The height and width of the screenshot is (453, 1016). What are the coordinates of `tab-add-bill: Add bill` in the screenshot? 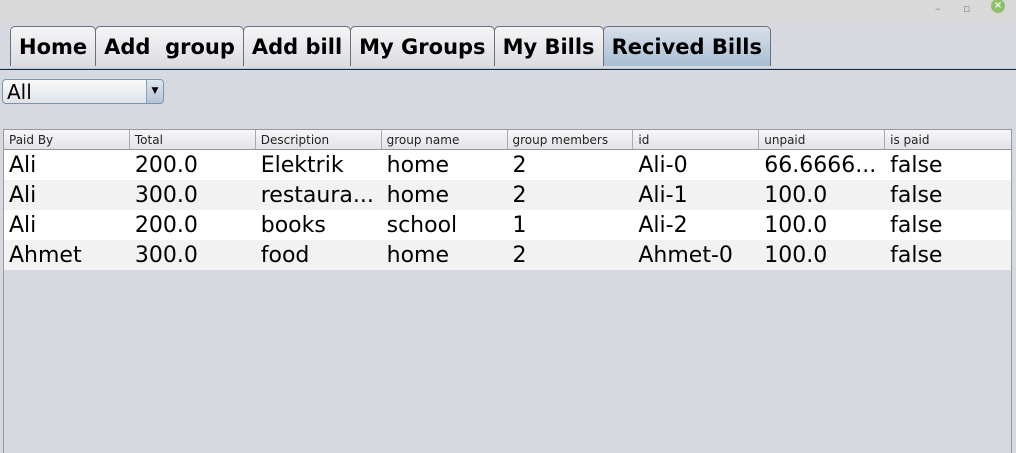 It's located at (297, 46).